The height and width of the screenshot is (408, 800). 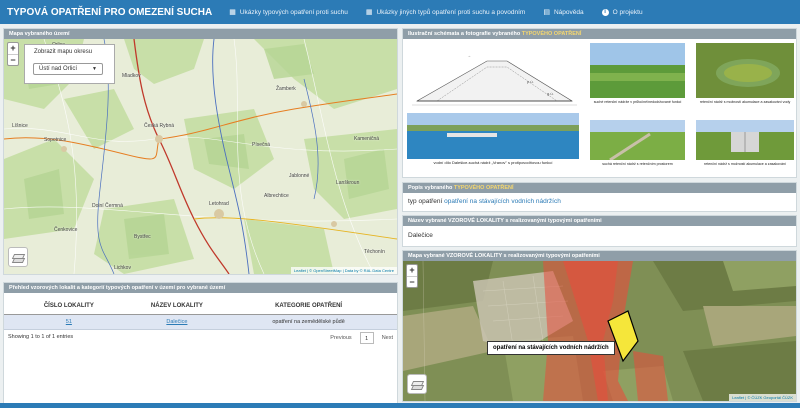 What do you see at coordinates (530, 81) in the screenshot?
I see `svg-text: p.ú.` at bounding box center [530, 81].